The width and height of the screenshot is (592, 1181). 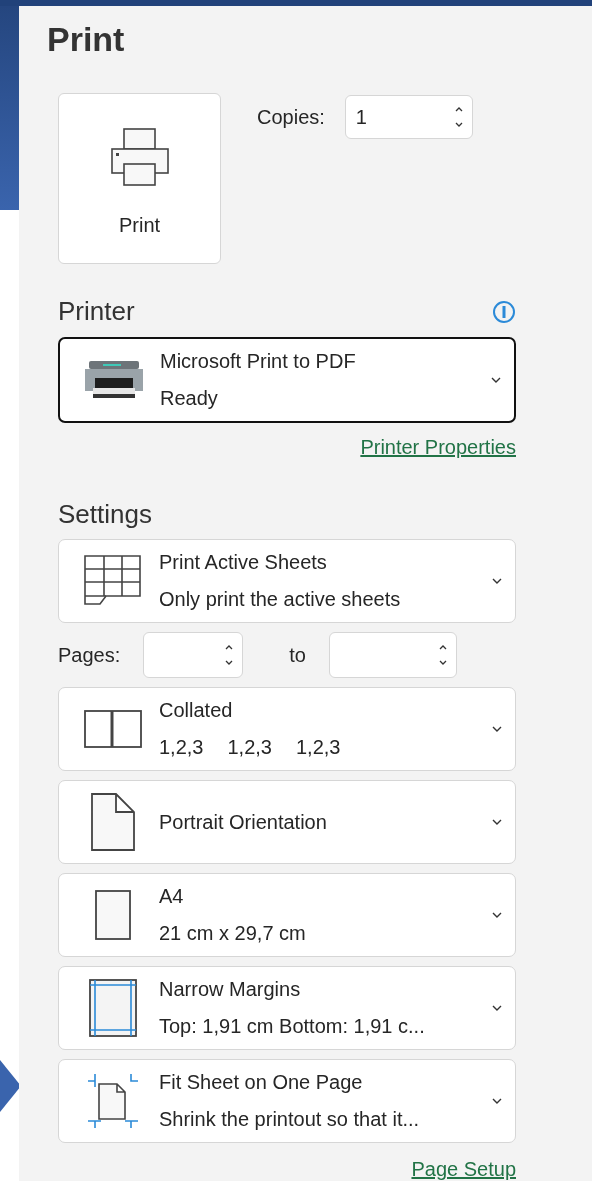 I want to click on setting-title: Collated, so click(x=196, y=710).